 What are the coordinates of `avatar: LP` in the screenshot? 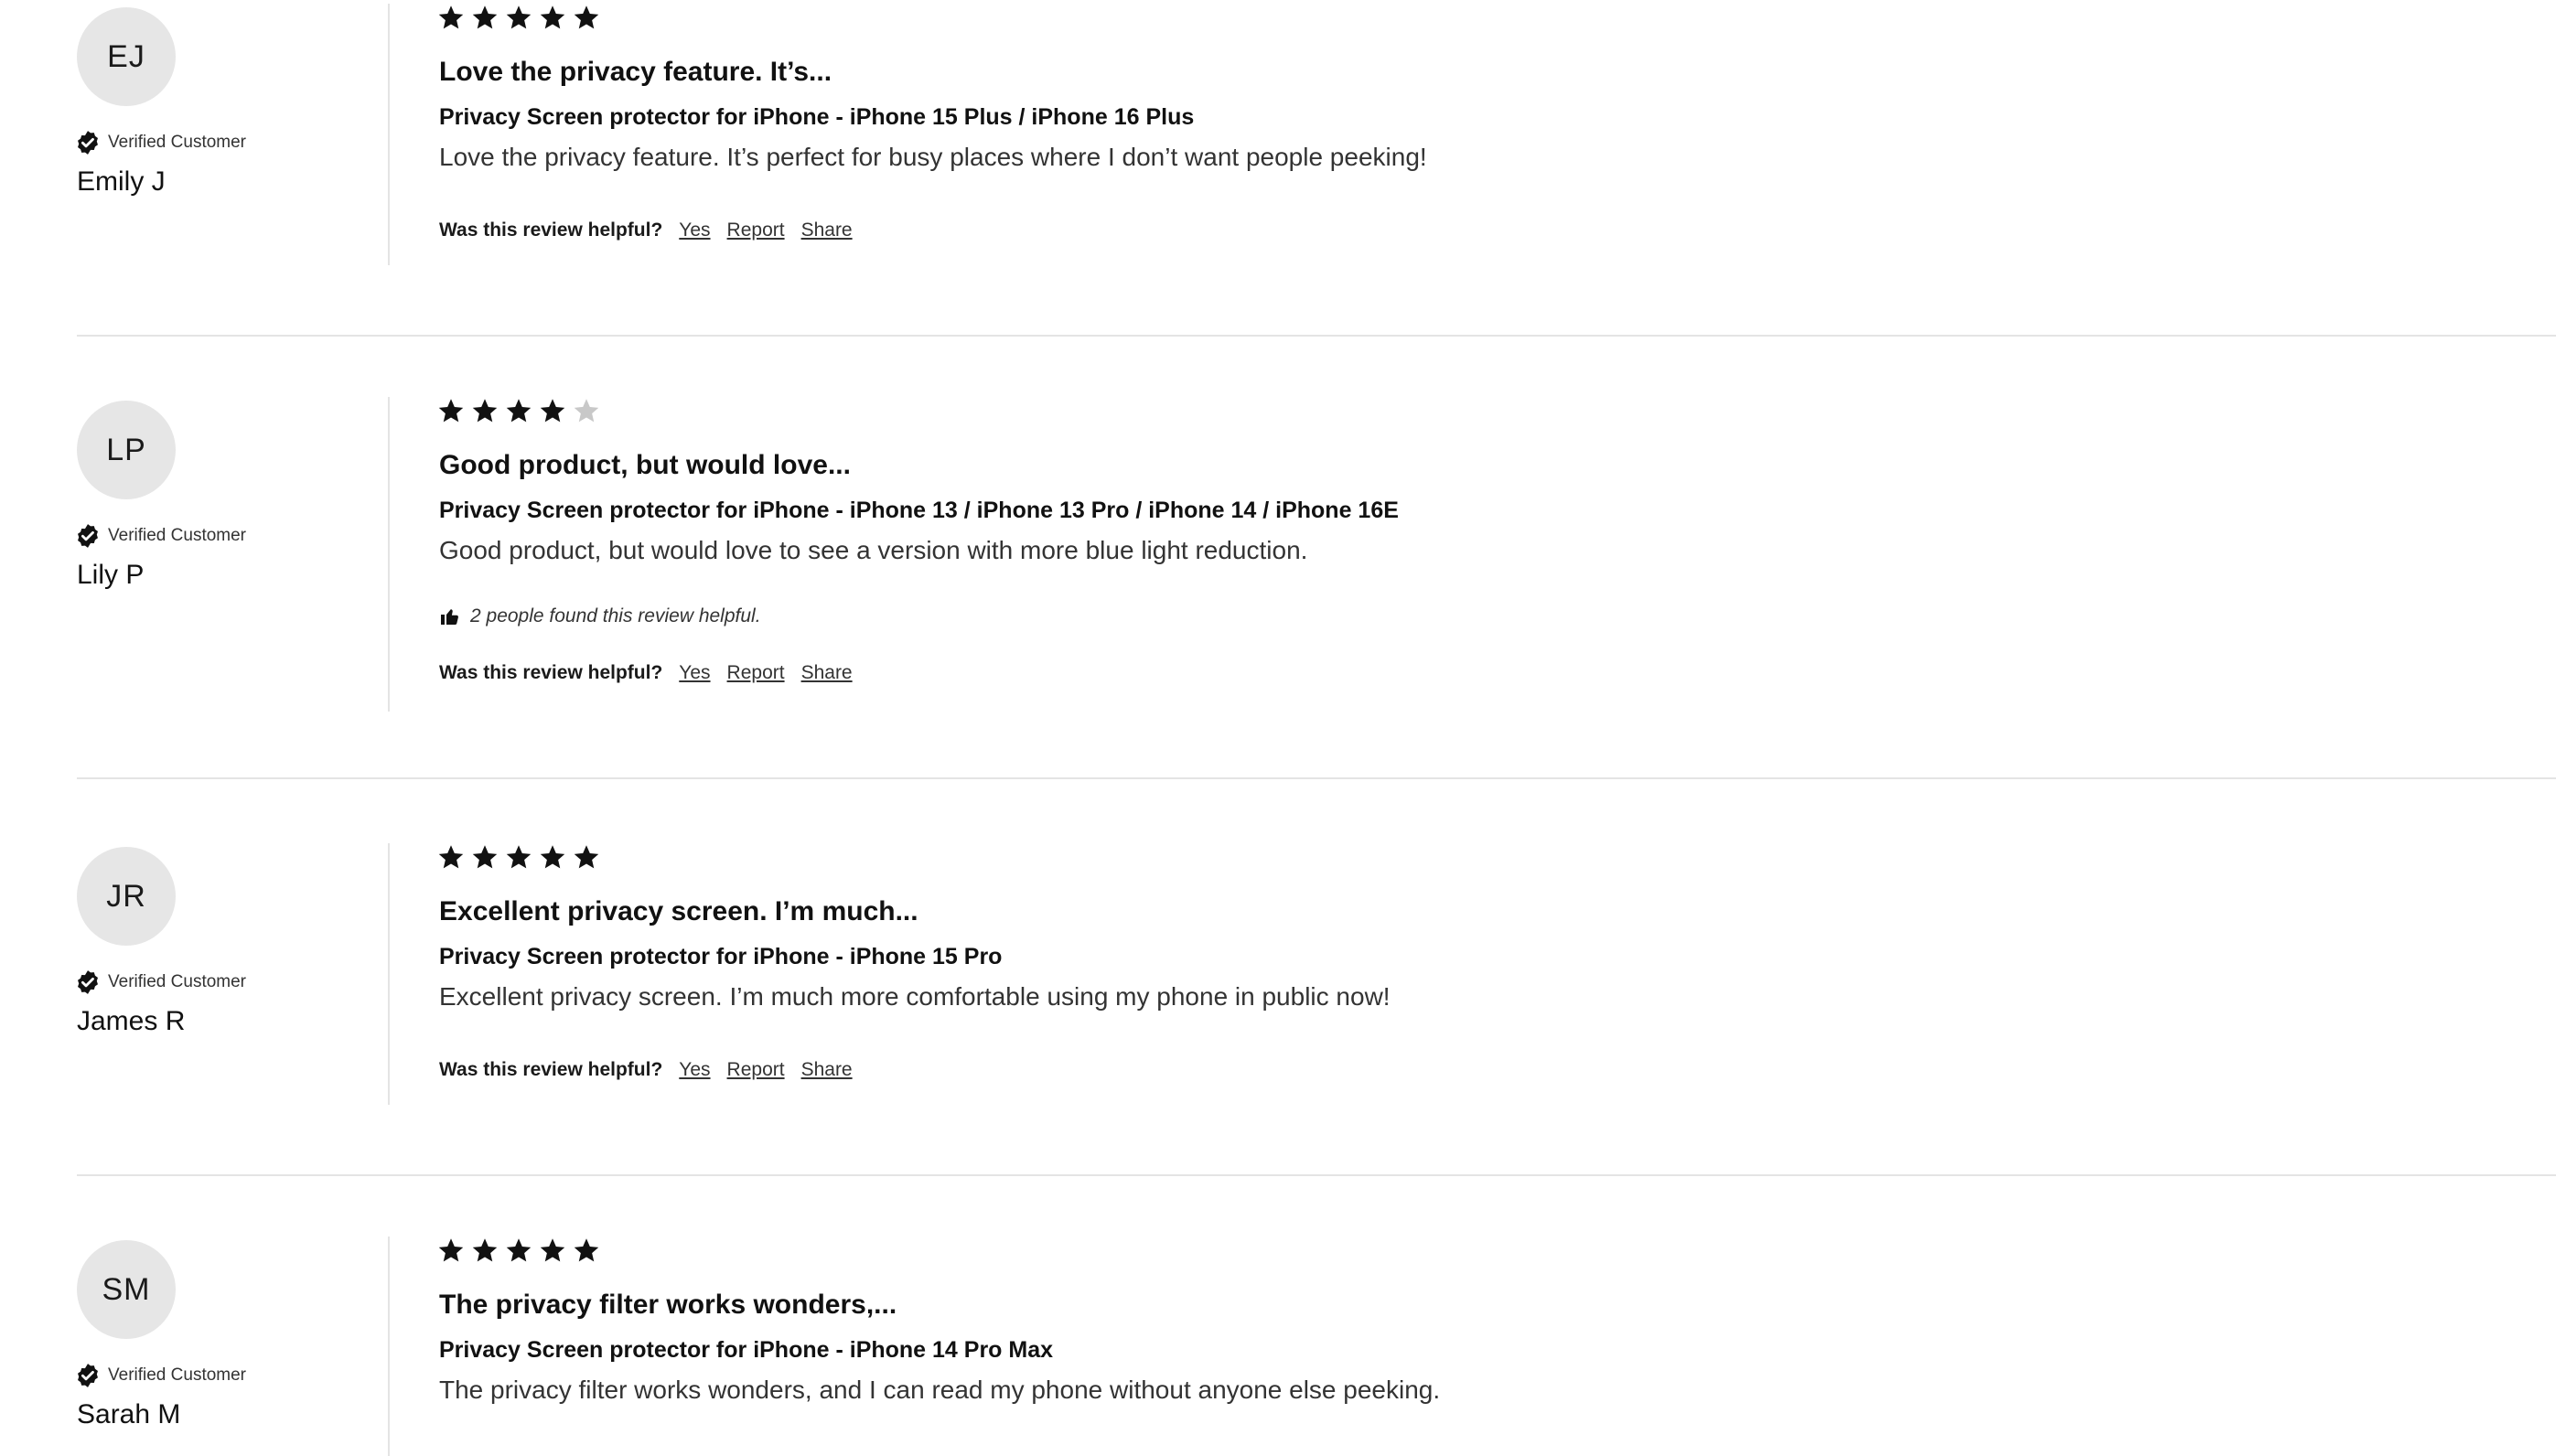 It's located at (126, 450).